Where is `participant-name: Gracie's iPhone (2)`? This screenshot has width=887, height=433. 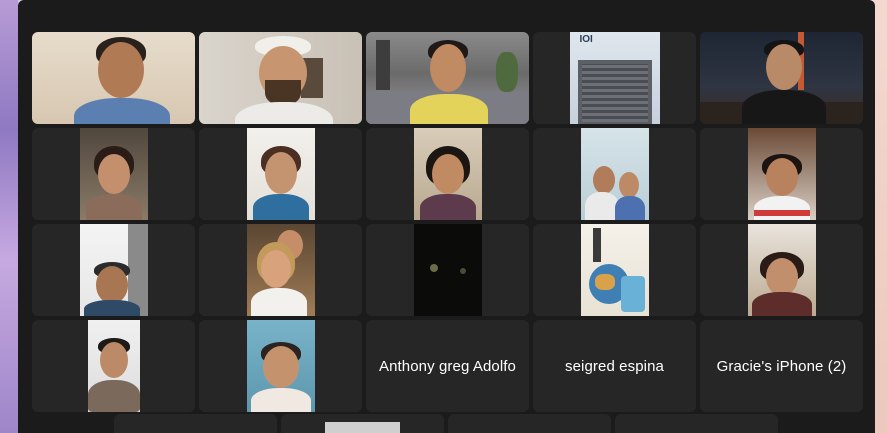 participant-name: Gracie's iPhone (2) is located at coordinates (781, 366).